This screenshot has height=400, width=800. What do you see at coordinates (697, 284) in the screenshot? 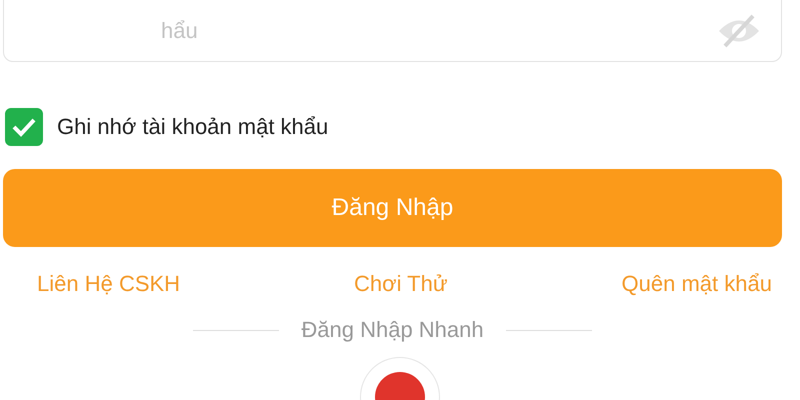
I see `footer-link: Quên mật khẩu` at bounding box center [697, 284].